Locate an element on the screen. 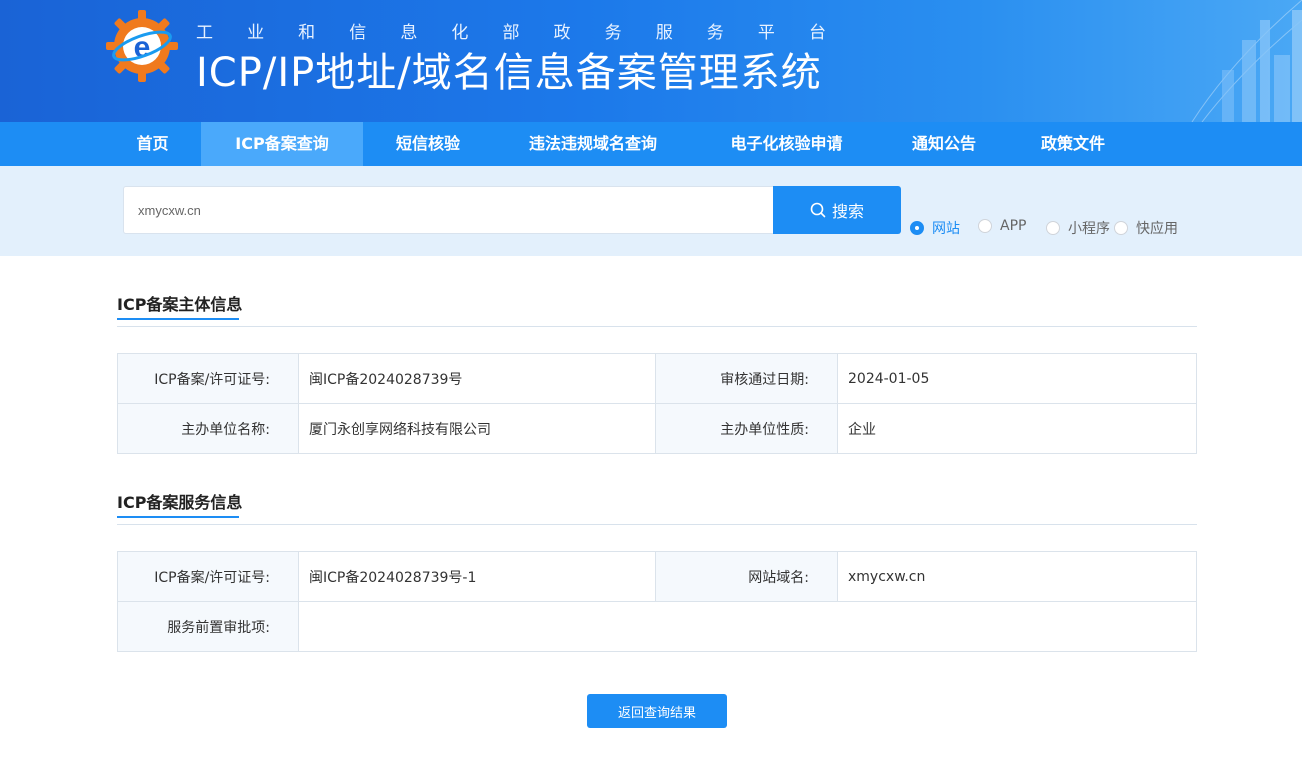 The image size is (1302, 772). approval-date-label: 审核通过日期: is located at coordinates (746, 378).